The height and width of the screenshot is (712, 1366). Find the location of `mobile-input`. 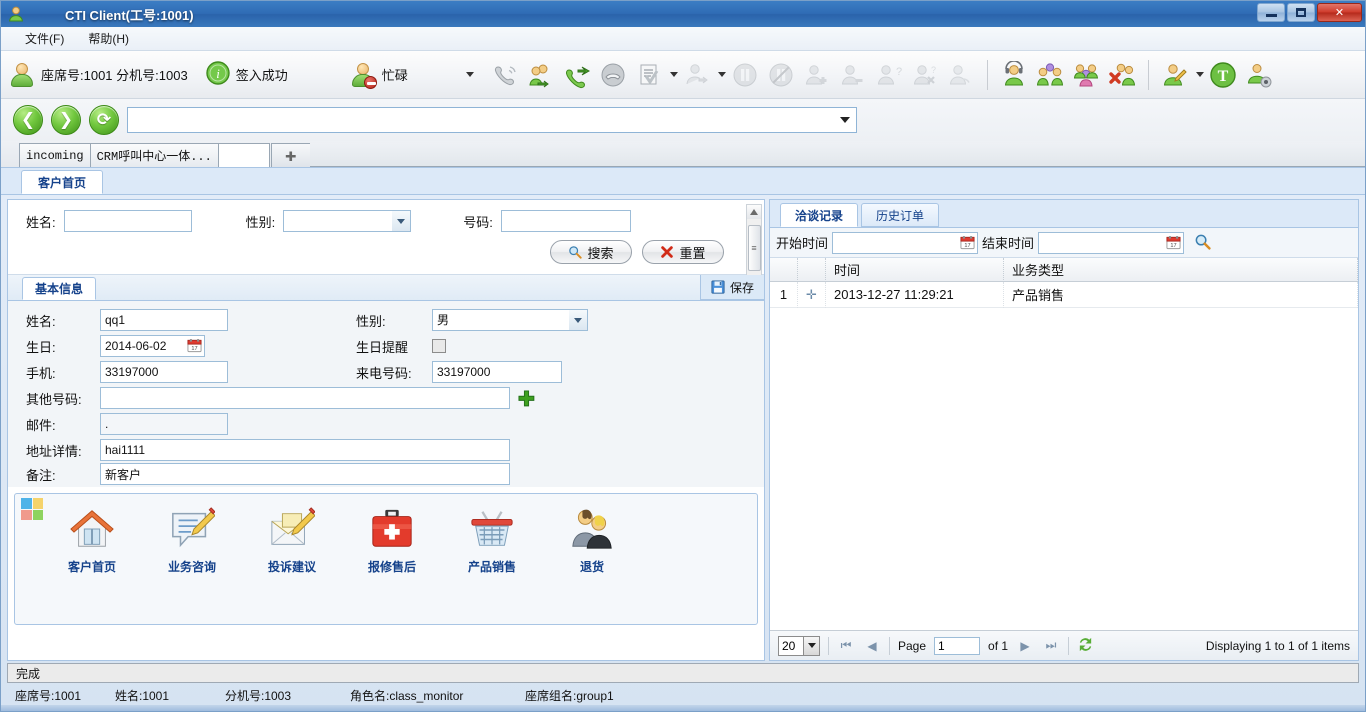

mobile-input is located at coordinates (164, 372).